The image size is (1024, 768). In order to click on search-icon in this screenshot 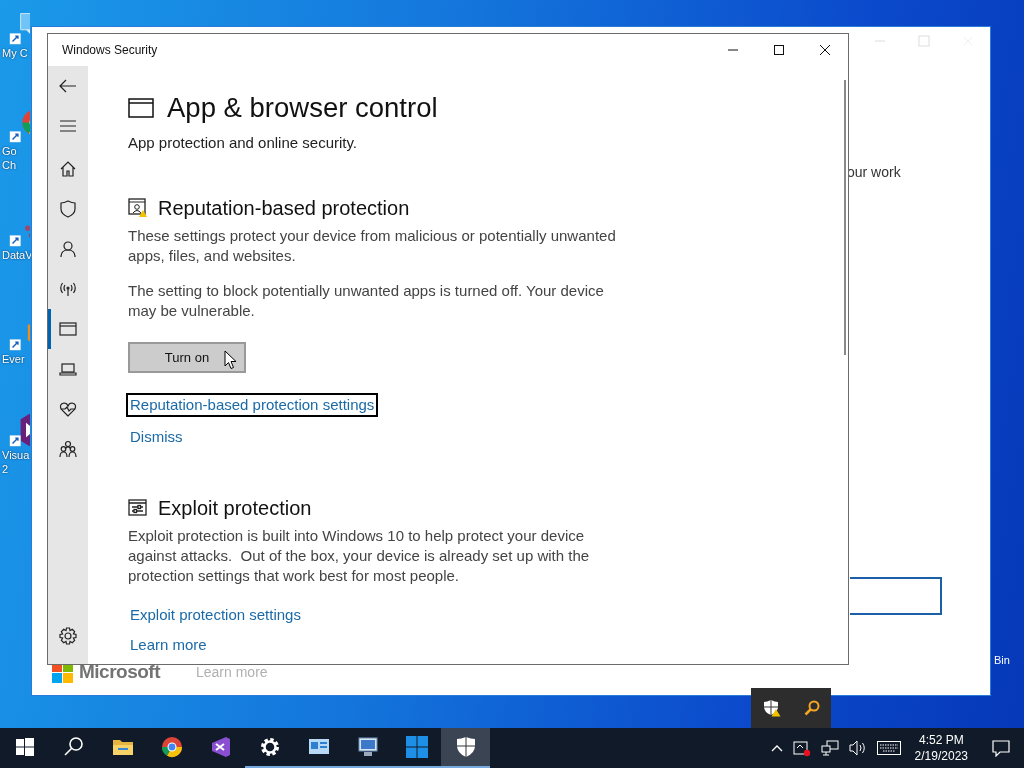, I will do `click(811, 708)`.